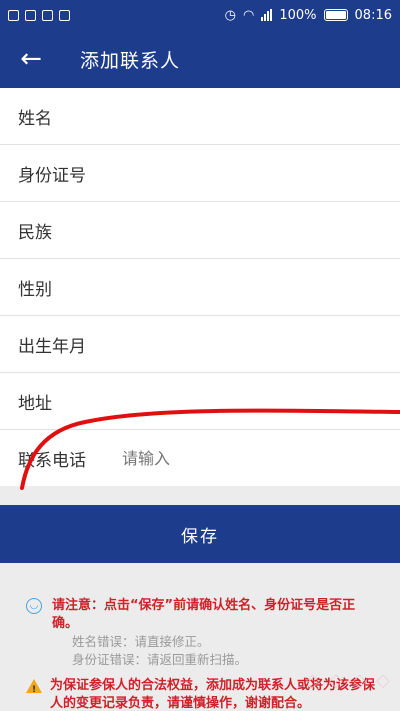 The image size is (400, 711). Describe the element at coordinates (160, 659) in the screenshot. I see `id-error-hint: 身份证错误：请返回重新扫描。` at that location.